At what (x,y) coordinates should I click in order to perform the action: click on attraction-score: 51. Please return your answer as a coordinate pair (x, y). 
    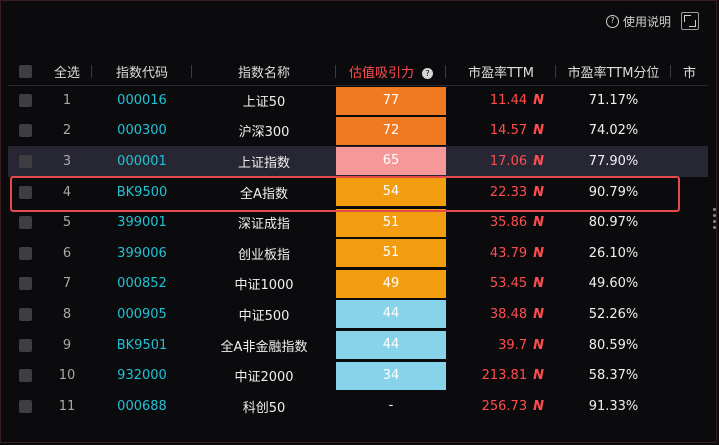
    Looking at the image, I should click on (391, 253).